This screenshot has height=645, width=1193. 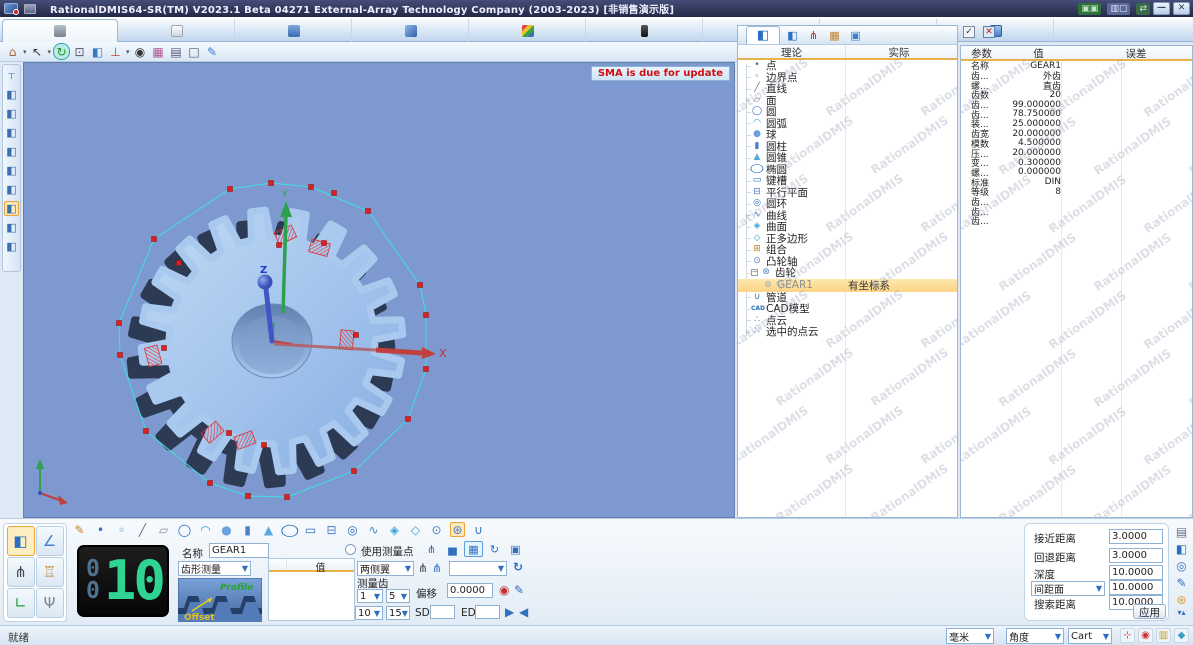 I want to click on cursor-icon-dropdown-caret: ▾, so click(x=50, y=52).